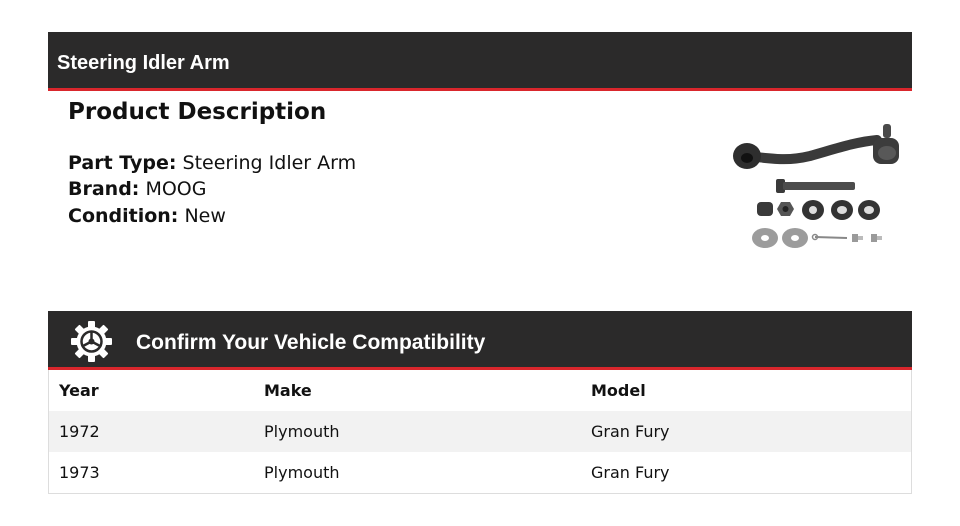 Image resolution: width=960 pixels, height=526 pixels. What do you see at coordinates (79, 431) in the screenshot?
I see `cell-year: 1972` at bounding box center [79, 431].